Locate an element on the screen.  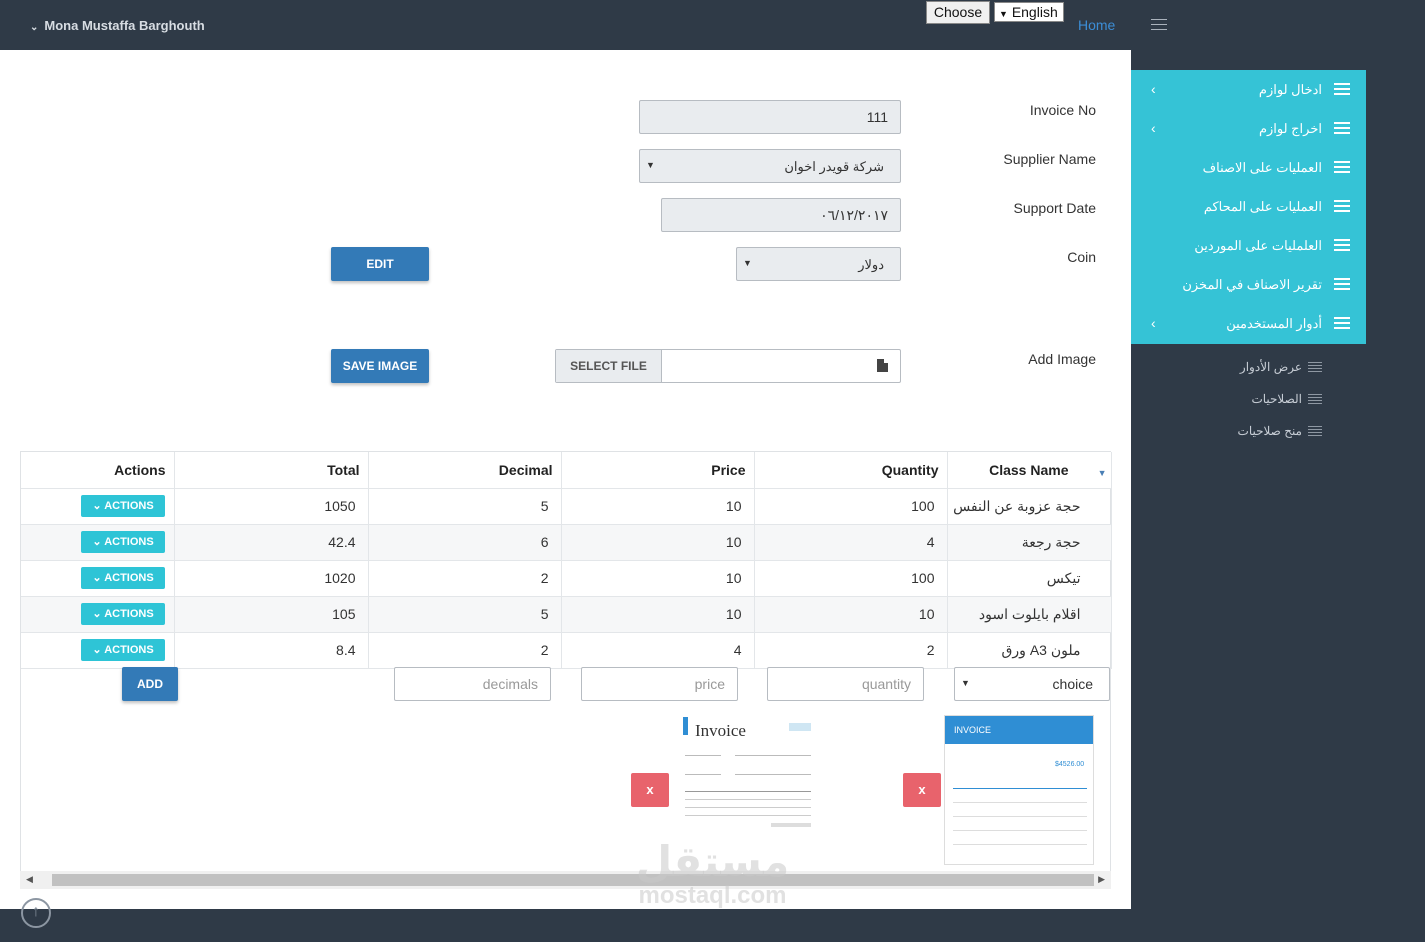
sidebar-item-stock-report: تقرير الاصناف في المخزن is located at coordinates (1248, 284).